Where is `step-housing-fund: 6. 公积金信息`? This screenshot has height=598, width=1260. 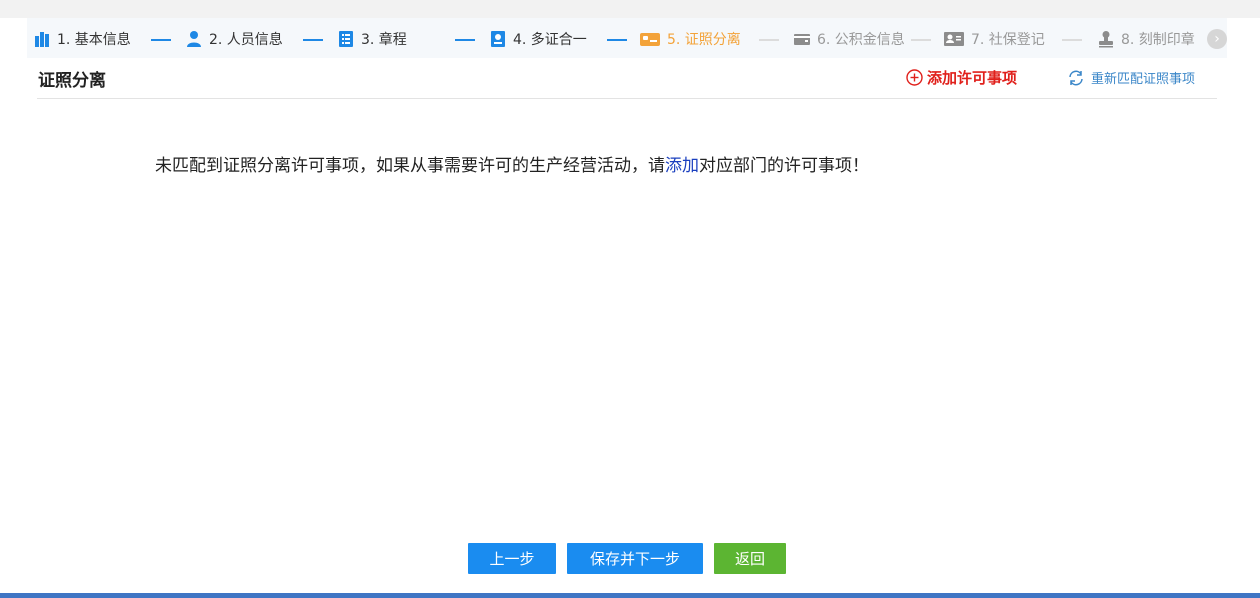
step-housing-fund: 6. 公积金信息 is located at coordinates (849, 39).